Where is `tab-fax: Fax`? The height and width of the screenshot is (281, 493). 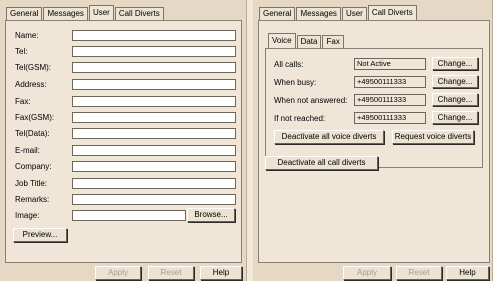
tab-fax: Fax is located at coordinates (333, 41).